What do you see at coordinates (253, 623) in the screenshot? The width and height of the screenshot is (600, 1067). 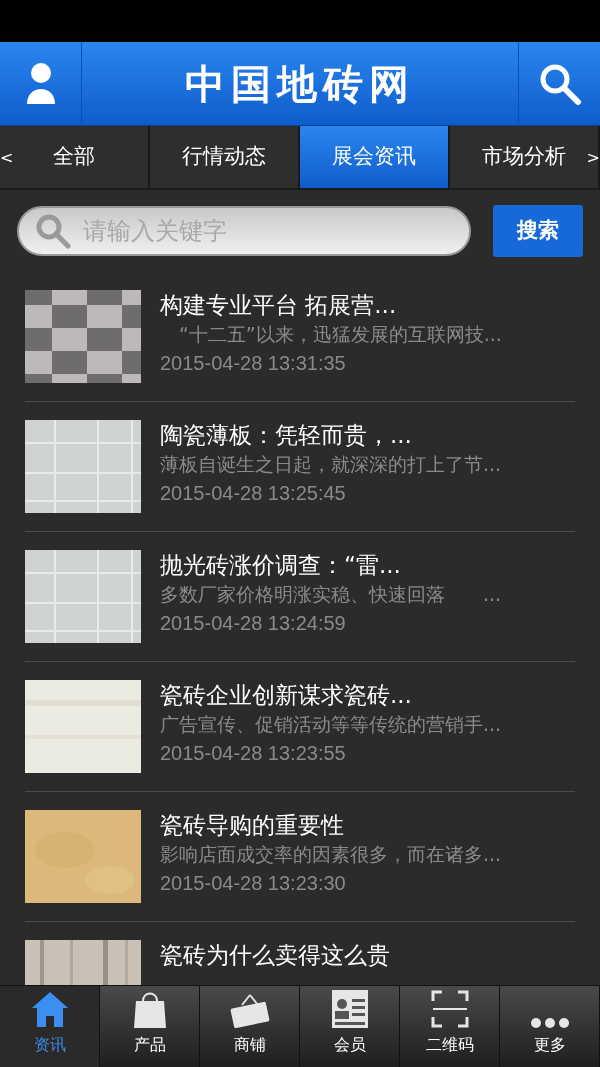 I see `article-time: 2015-04-28 13:24:59` at bounding box center [253, 623].